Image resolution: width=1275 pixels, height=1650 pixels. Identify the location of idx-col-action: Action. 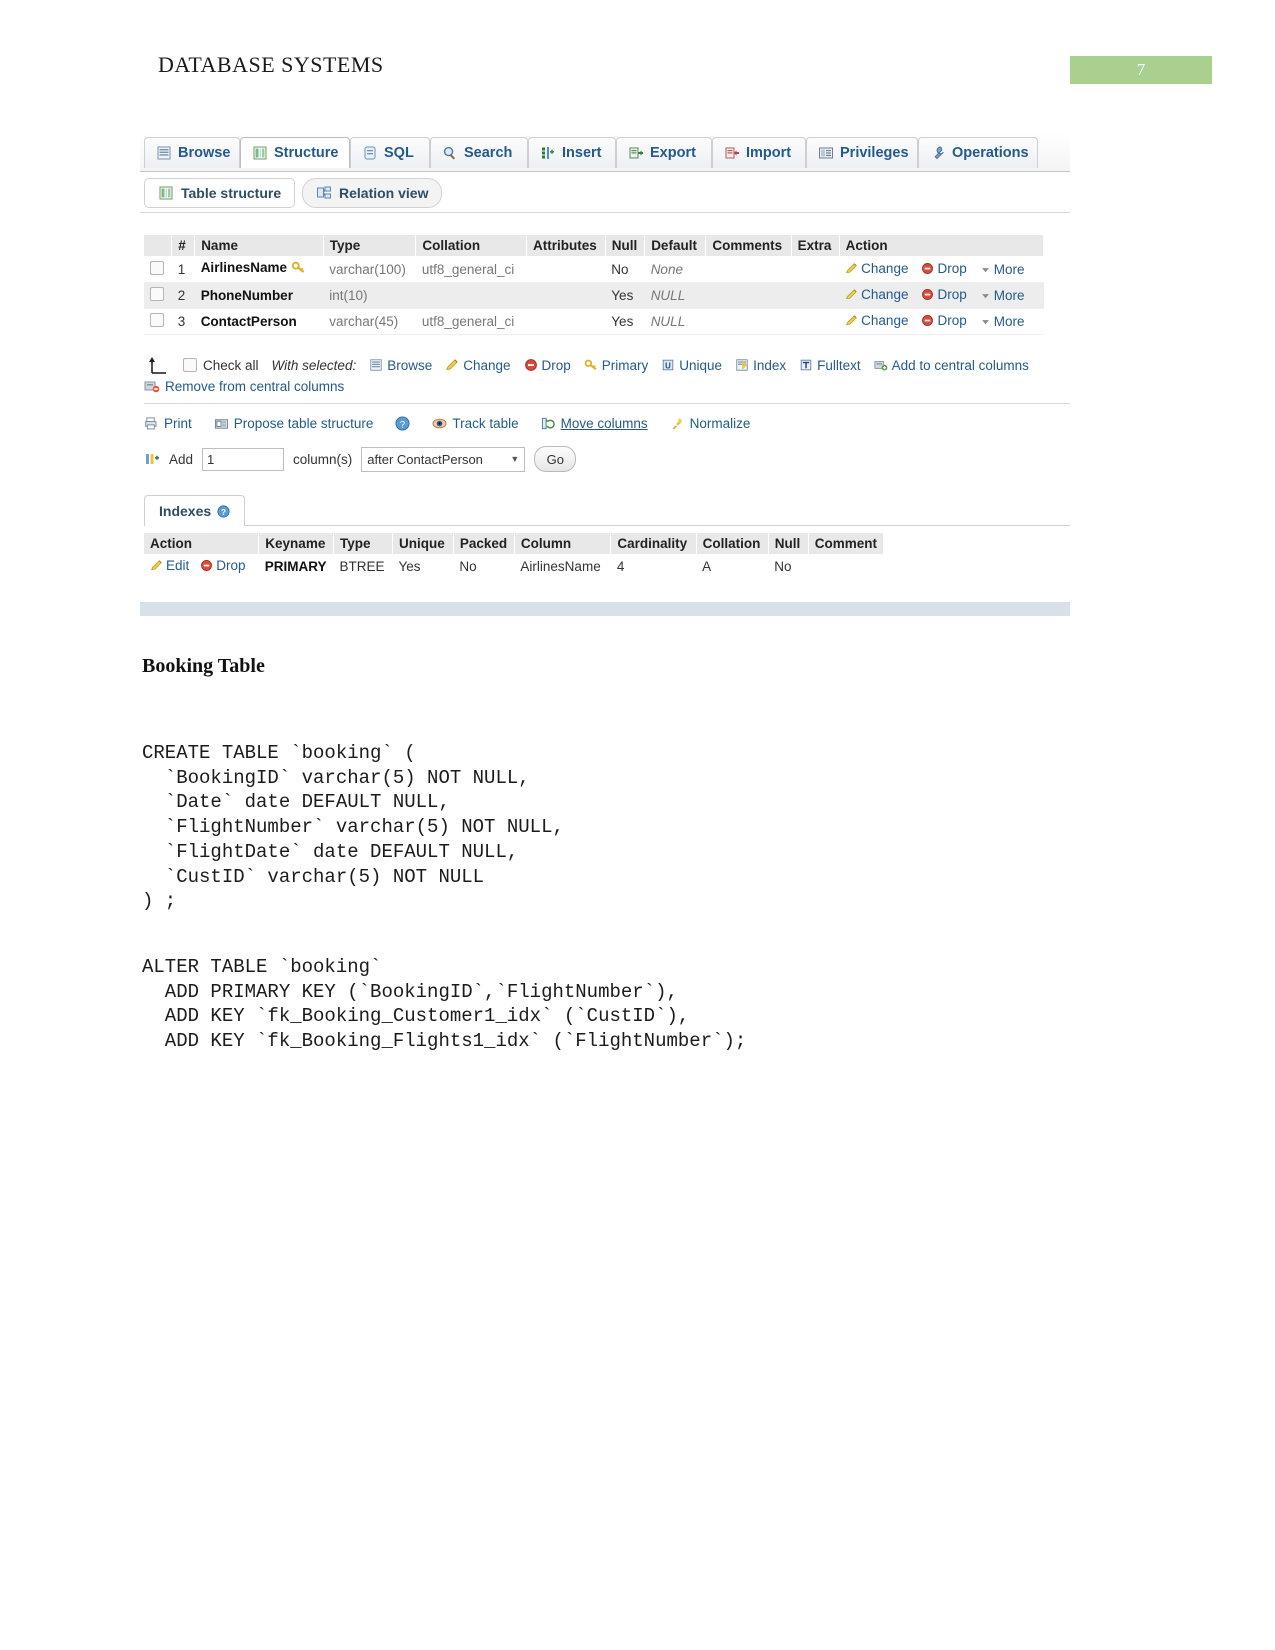
(202, 543).